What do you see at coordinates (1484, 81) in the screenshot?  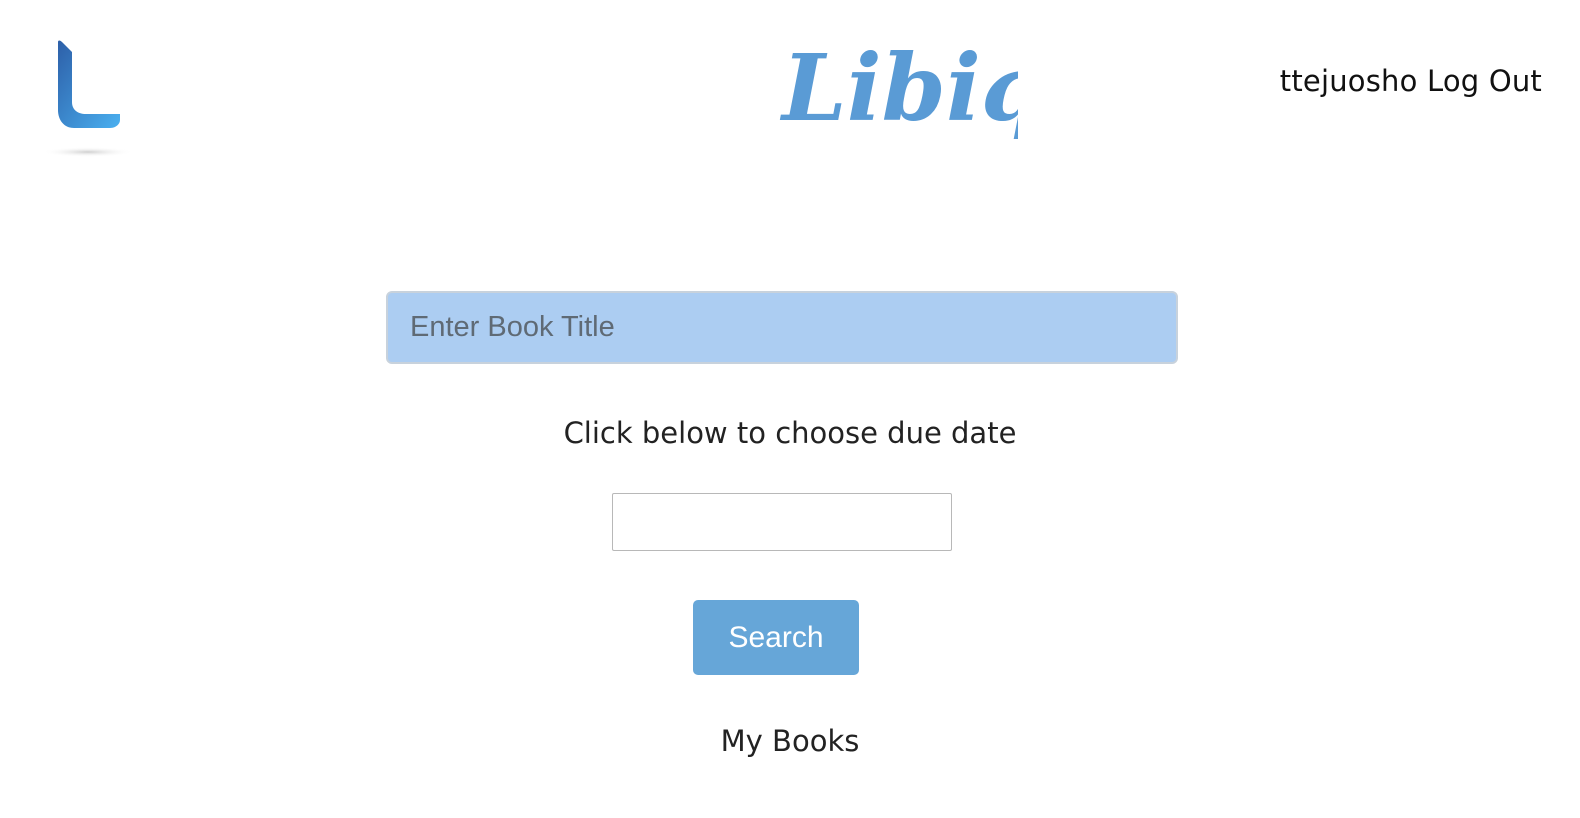 I see `logout-link: Log Out` at bounding box center [1484, 81].